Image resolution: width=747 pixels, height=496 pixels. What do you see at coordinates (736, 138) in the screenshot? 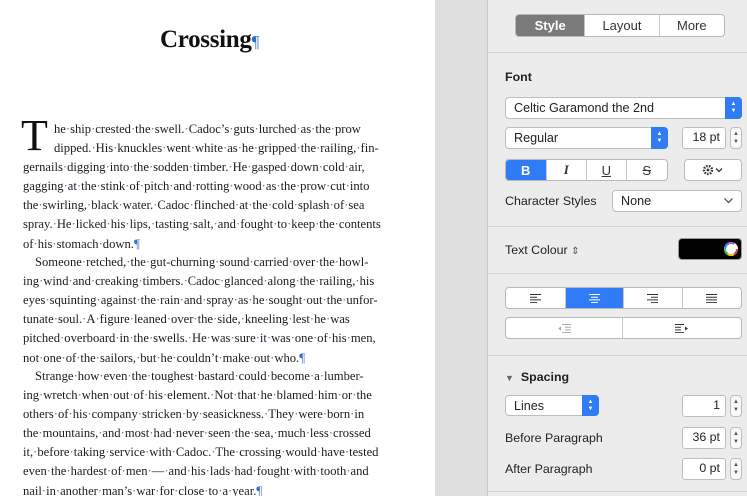
I see `font-size-stepper: ▲ ▼` at bounding box center [736, 138].